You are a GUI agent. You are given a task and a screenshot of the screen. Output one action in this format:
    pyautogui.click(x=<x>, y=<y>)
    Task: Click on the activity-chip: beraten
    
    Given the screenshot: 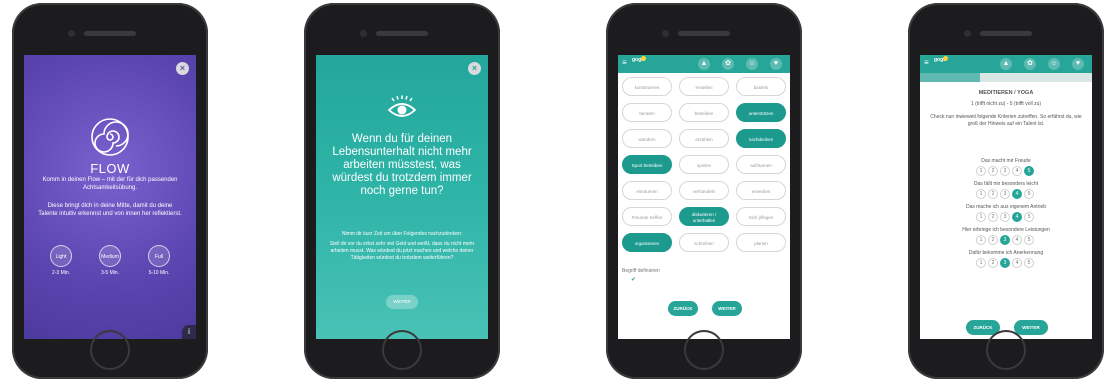 What is the action you would take?
    pyautogui.click(x=647, y=112)
    